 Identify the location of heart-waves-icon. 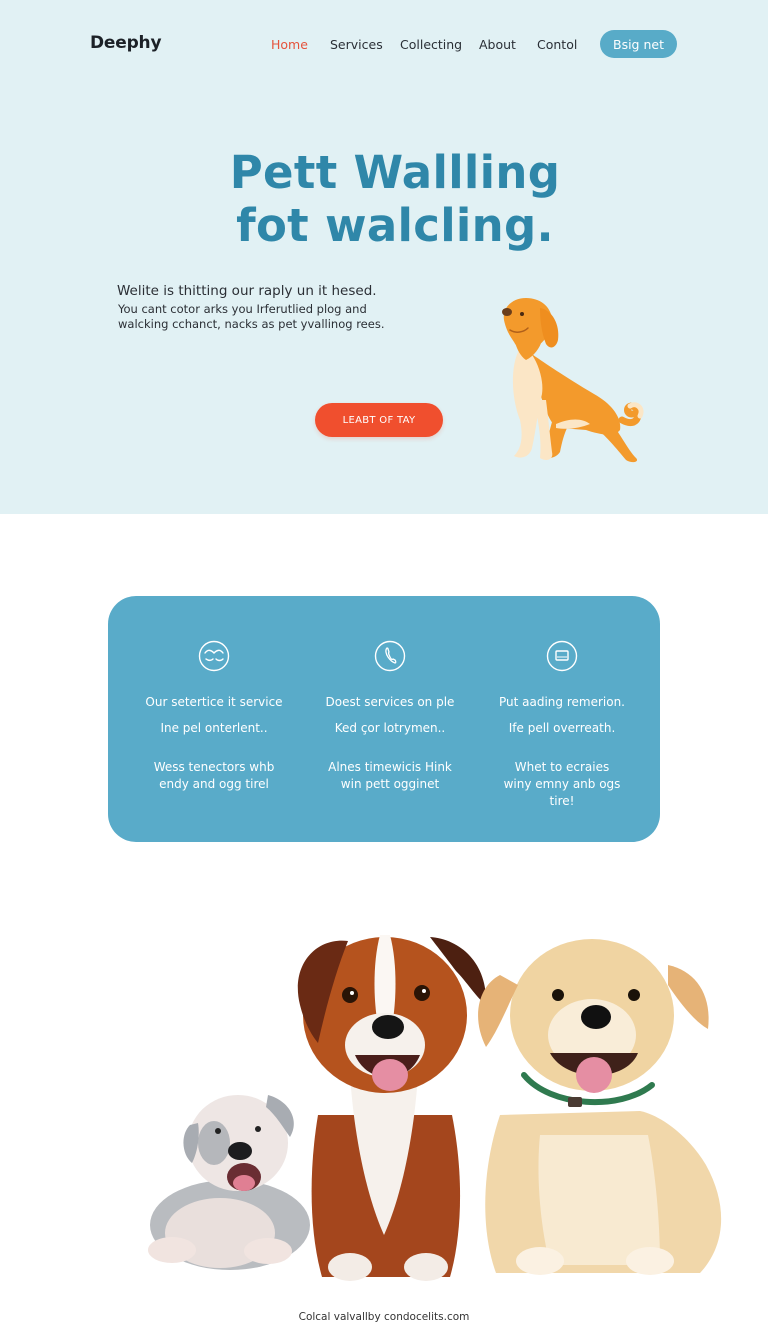
(214, 656).